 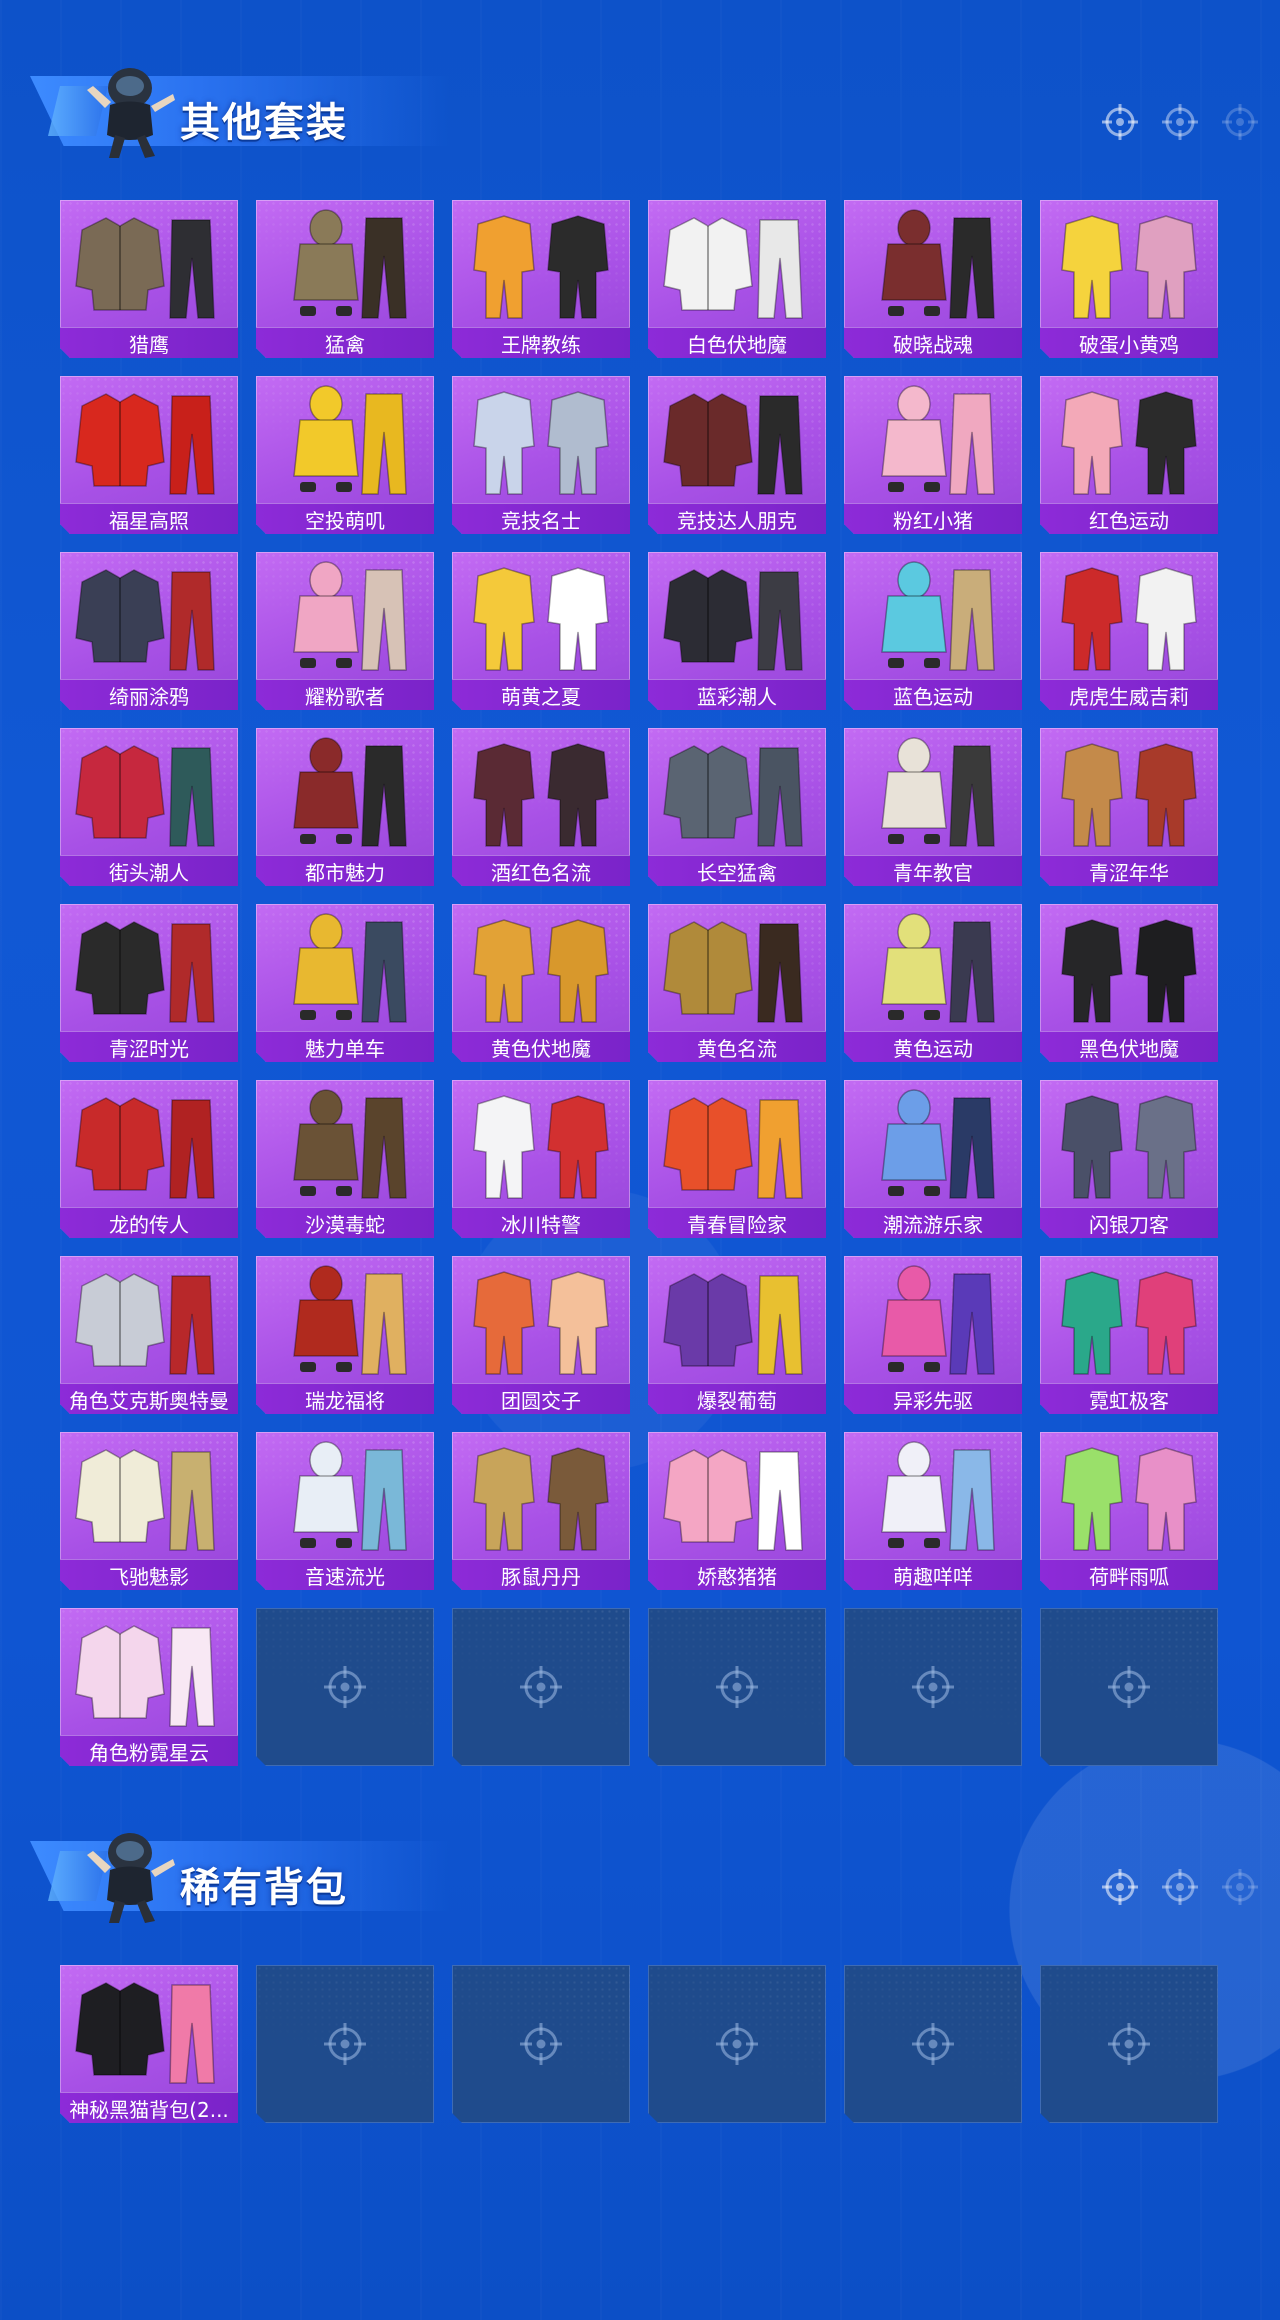 What do you see at coordinates (541, 279) in the screenshot?
I see `outfit-card: 王牌教练` at bounding box center [541, 279].